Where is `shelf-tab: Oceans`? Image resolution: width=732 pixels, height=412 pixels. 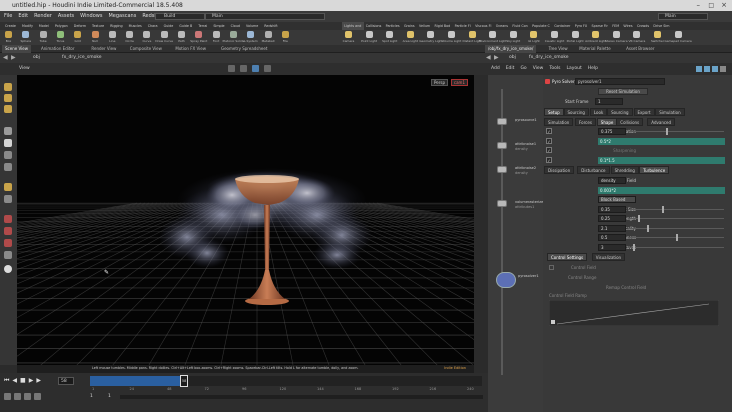
shelf-tab: Oceans is located at coordinates (502, 26).